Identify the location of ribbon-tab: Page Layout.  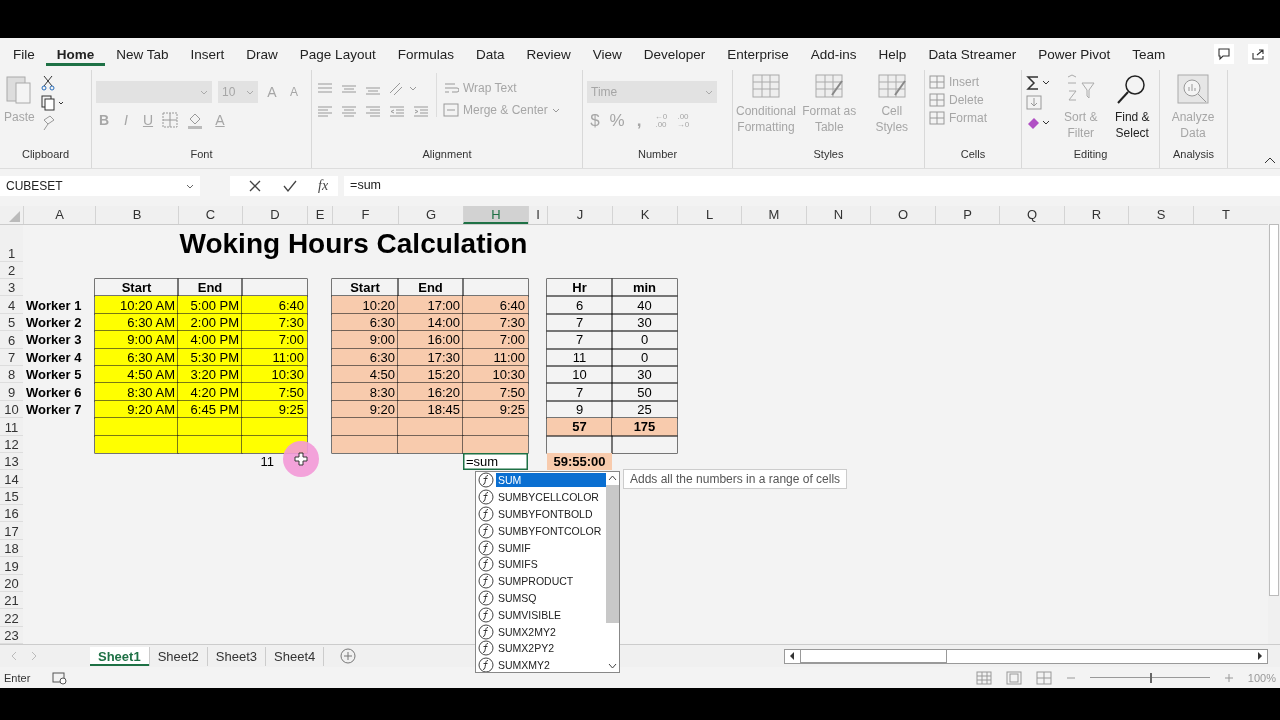
(337, 54).